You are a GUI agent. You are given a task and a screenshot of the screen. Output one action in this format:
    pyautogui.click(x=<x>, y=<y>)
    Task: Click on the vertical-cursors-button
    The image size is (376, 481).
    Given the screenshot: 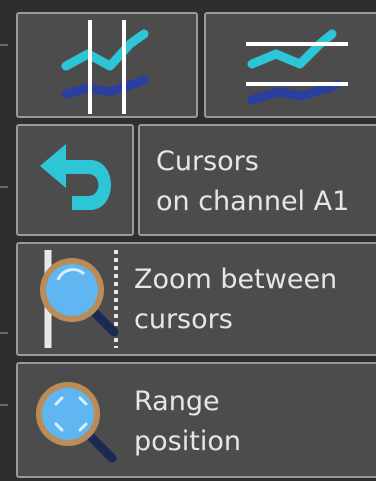 What is the action you would take?
    pyautogui.click(x=107, y=65)
    